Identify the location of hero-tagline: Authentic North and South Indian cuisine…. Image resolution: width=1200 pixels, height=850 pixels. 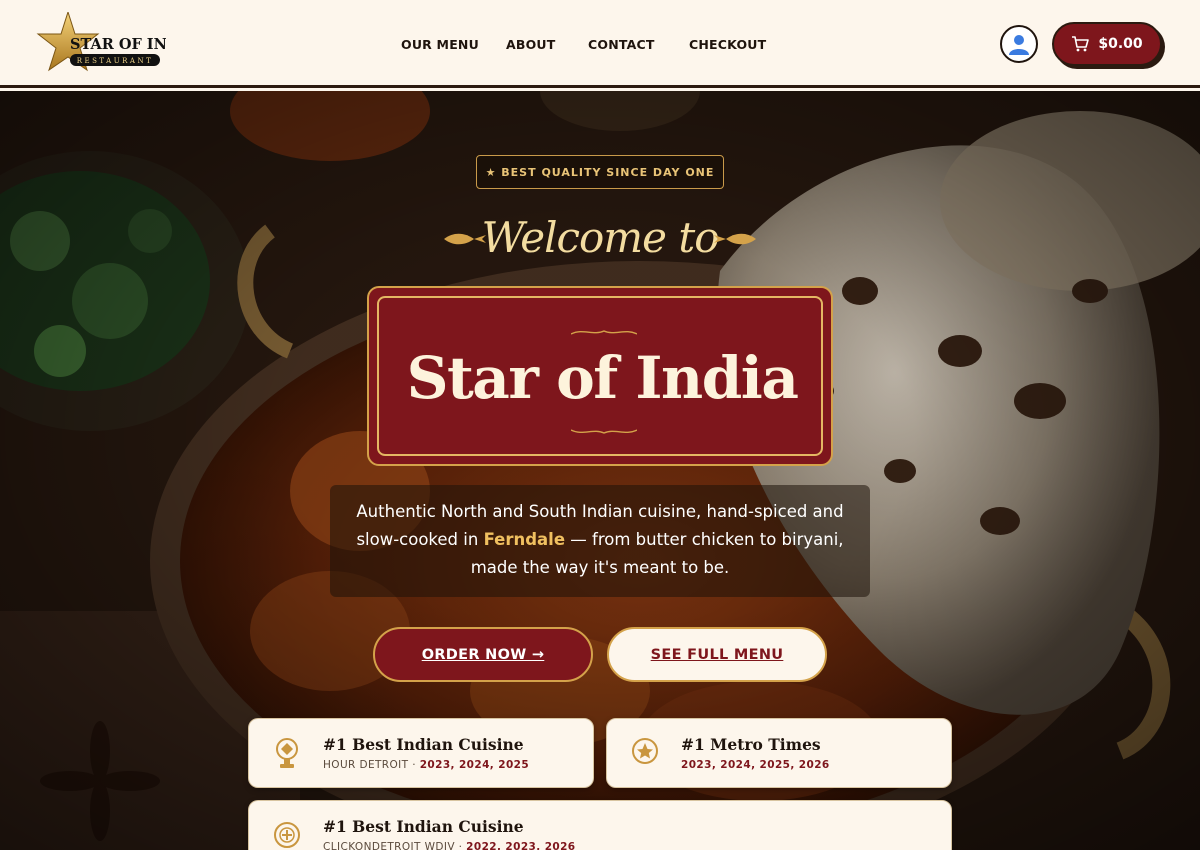
(600, 541).